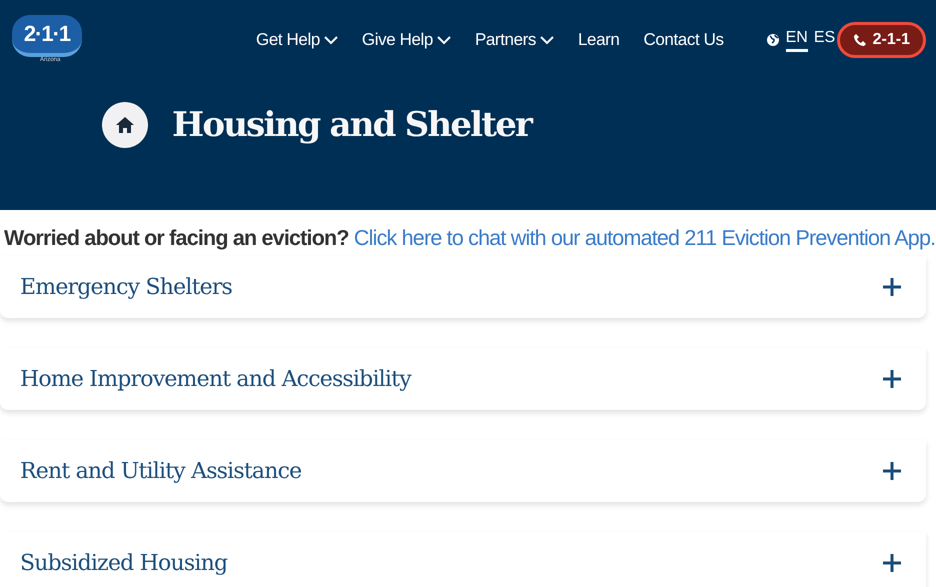  What do you see at coordinates (773, 40) in the screenshot?
I see `globe-icon` at bounding box center [773, 40].